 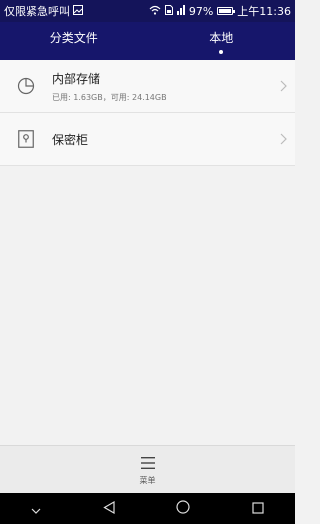 I want to click on wifi-icon, so click(x=155, y=11).